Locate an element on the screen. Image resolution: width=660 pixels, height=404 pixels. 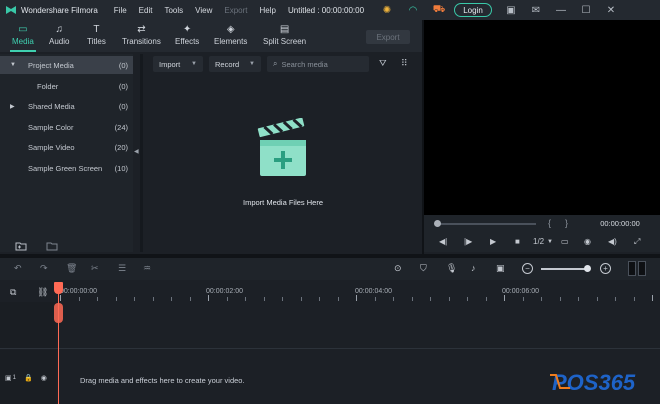
render-preview-icon: ⊙ is located at coordinates (398, 268).